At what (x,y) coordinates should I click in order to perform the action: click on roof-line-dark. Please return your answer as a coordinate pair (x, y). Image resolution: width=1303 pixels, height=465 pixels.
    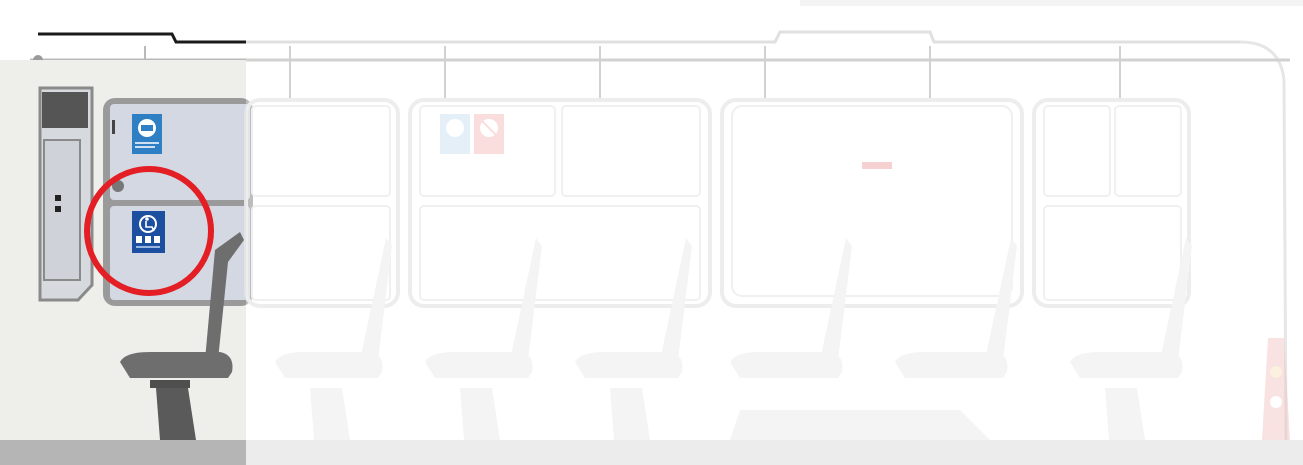
    Looking at the image, I should click on (142, 38).